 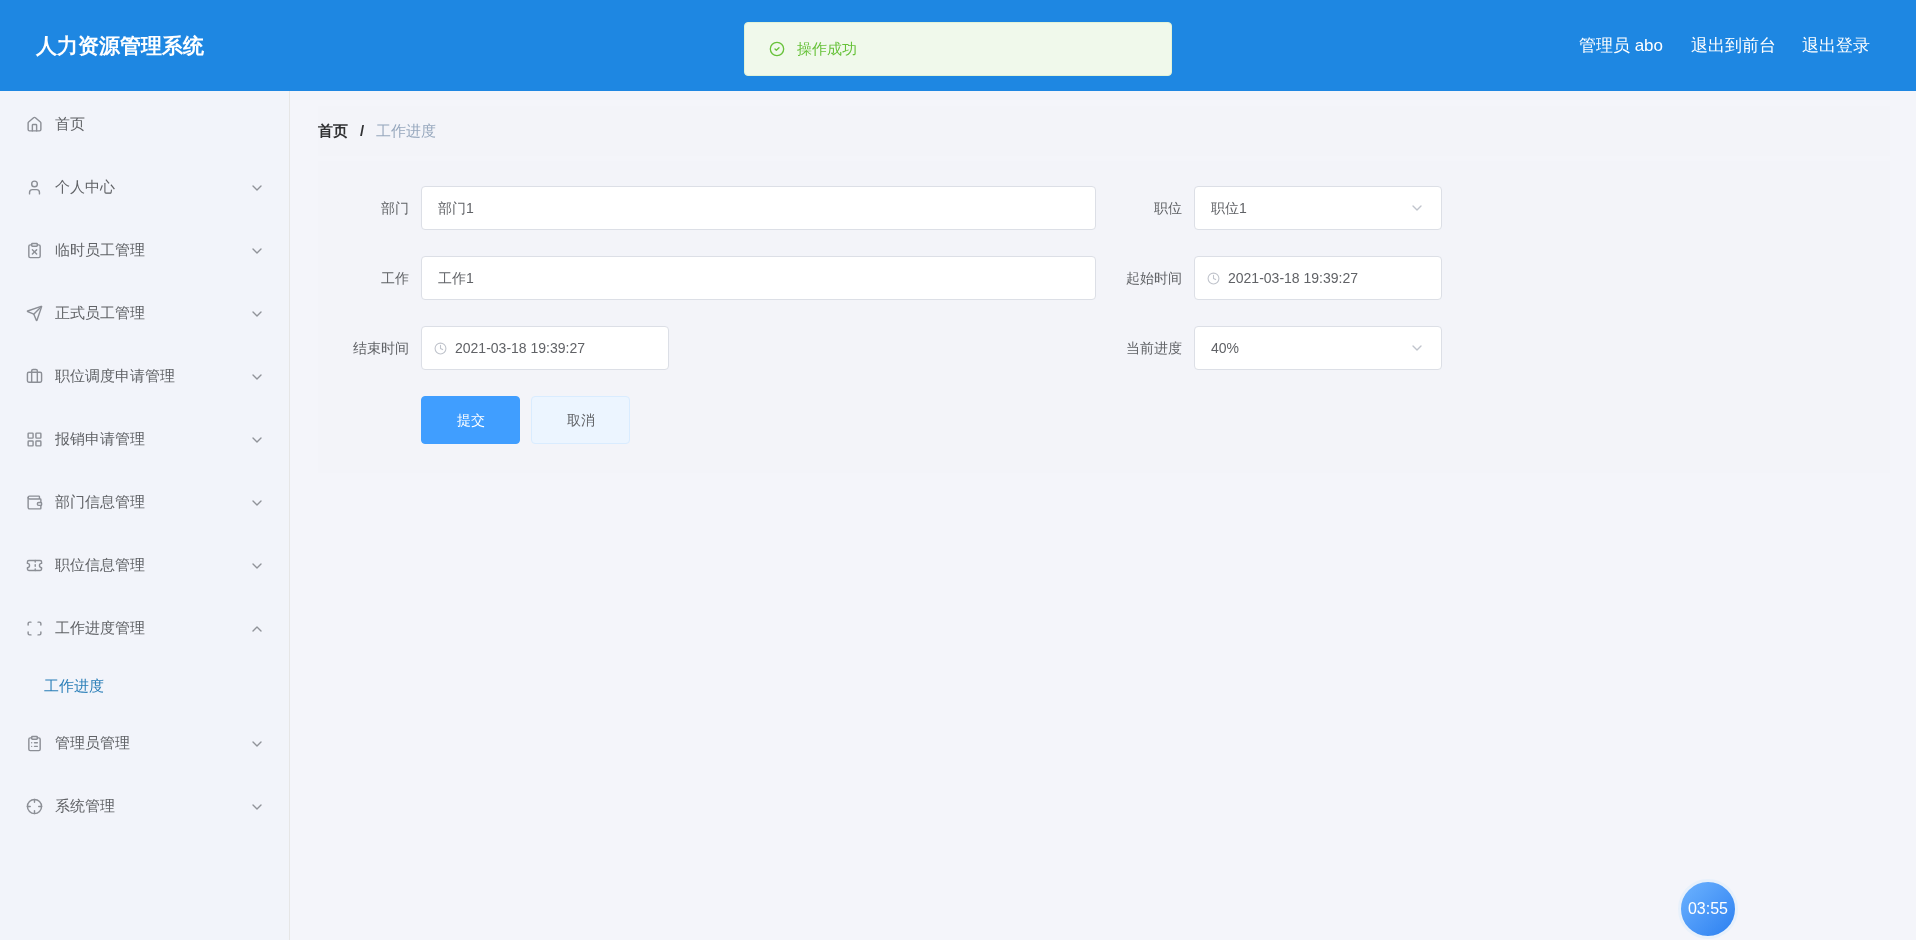 What do you see at coordinates (1154, 278) in the screenshot?
I see `field-label: 起始时间` at bounding box center [1154, 278].